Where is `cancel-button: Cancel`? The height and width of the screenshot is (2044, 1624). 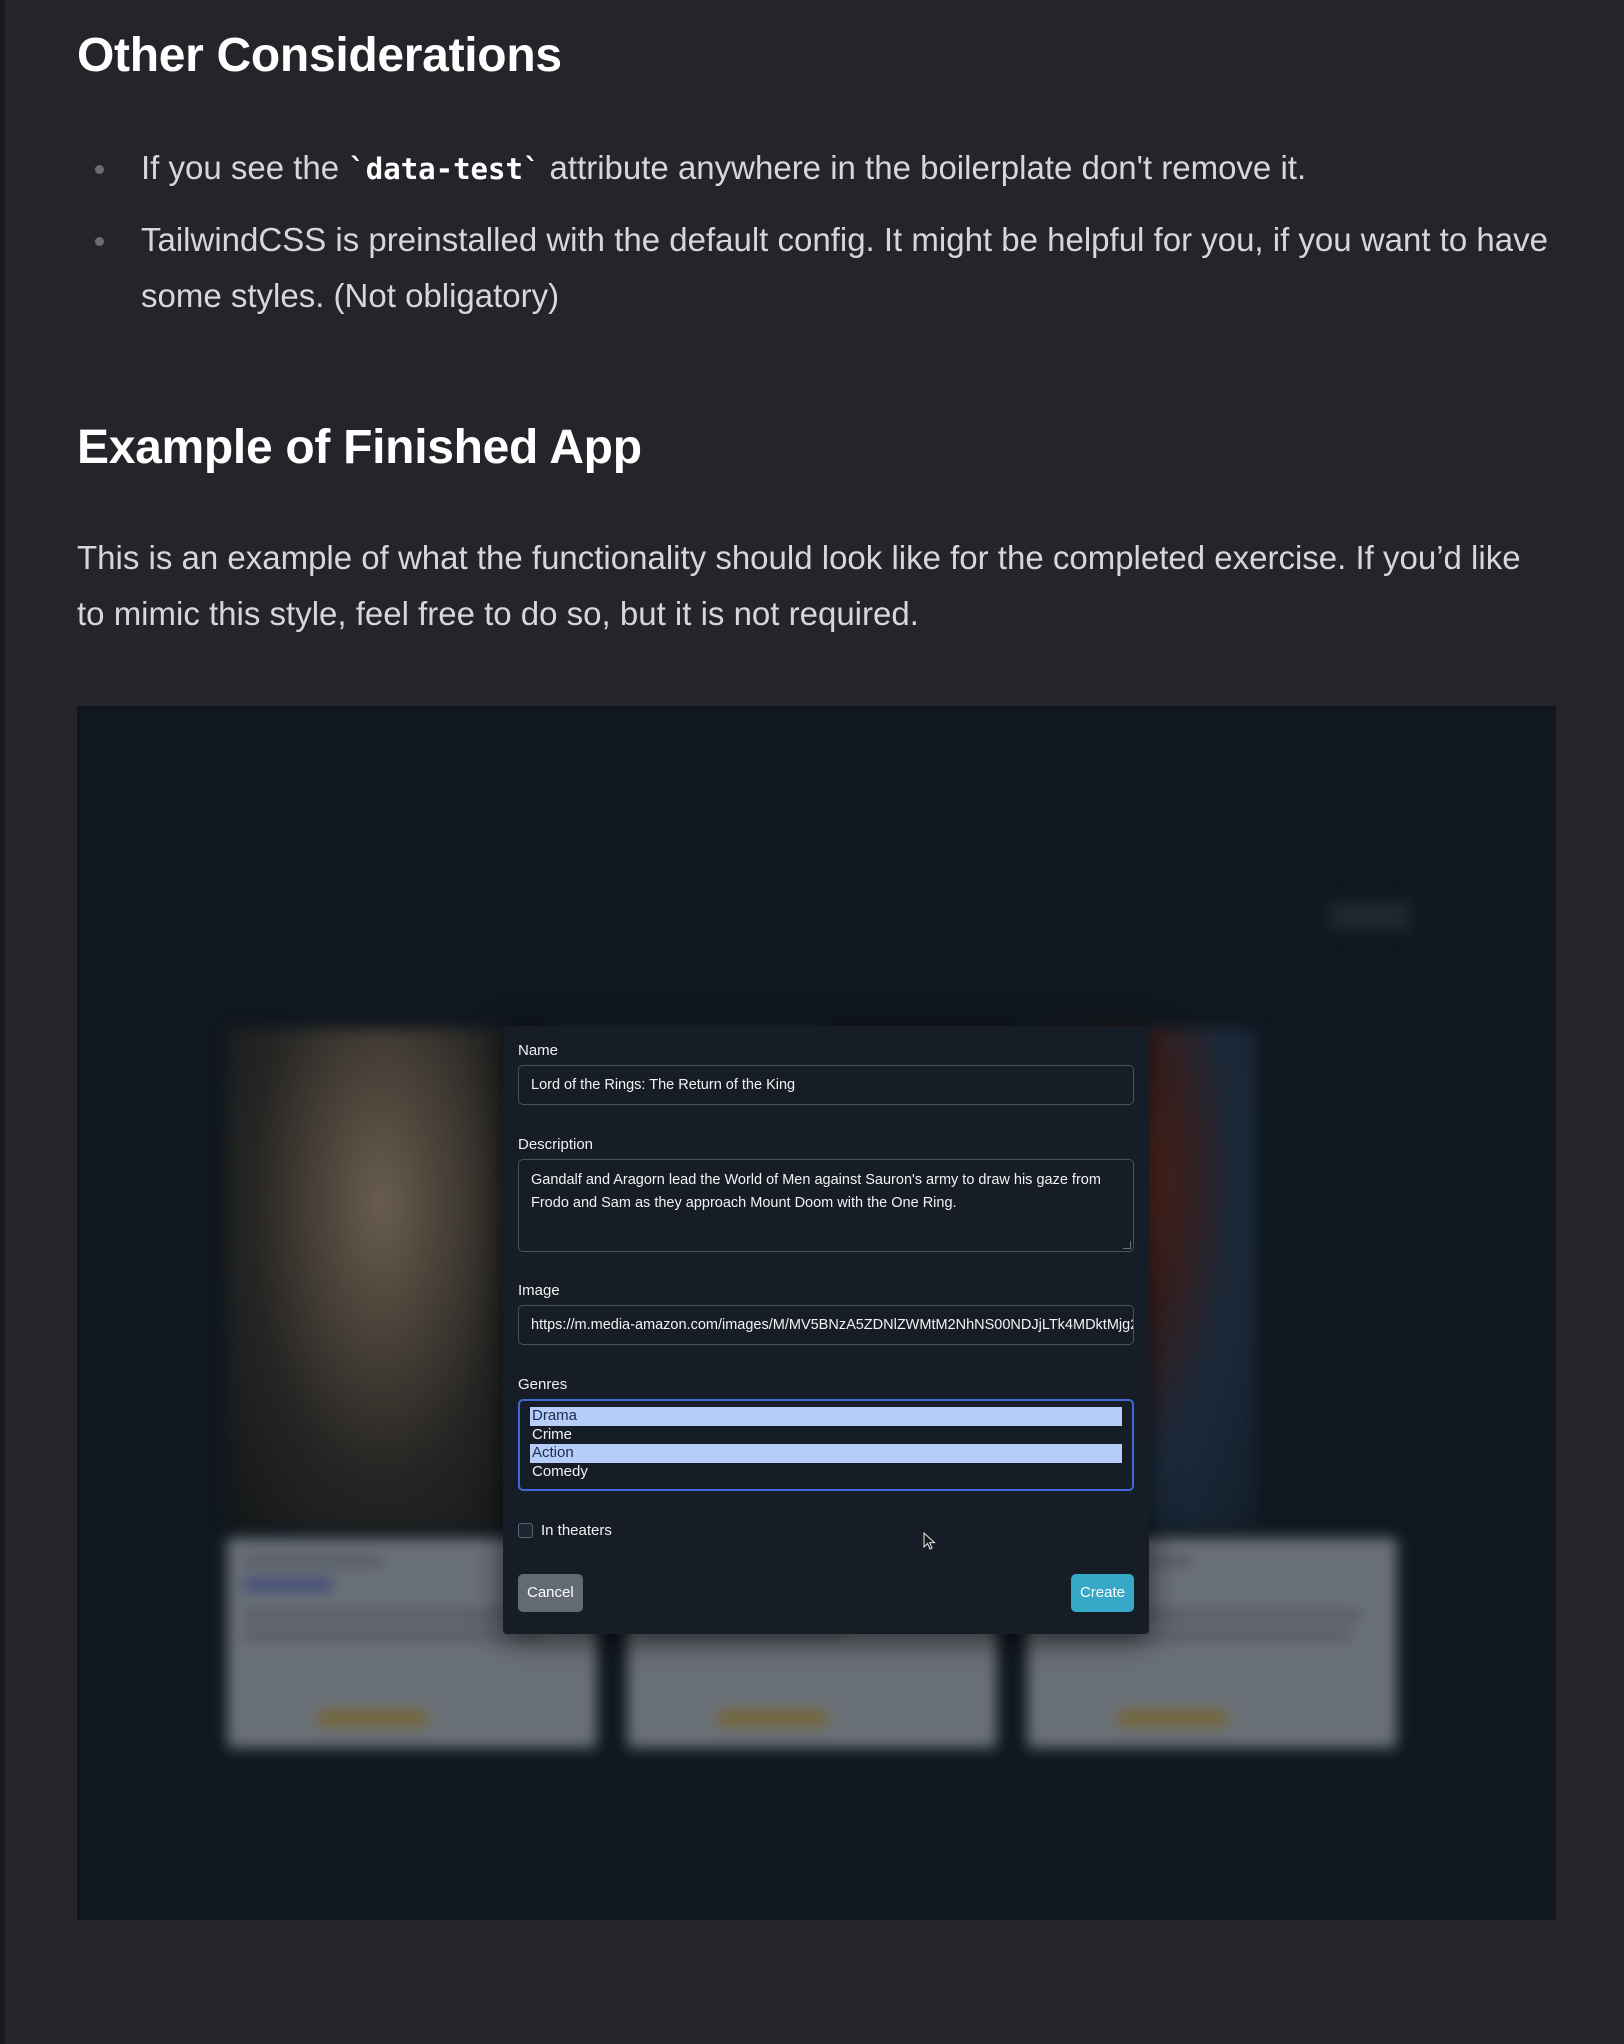 cancel-button: Cancel is located at coordinates (550, 1593).